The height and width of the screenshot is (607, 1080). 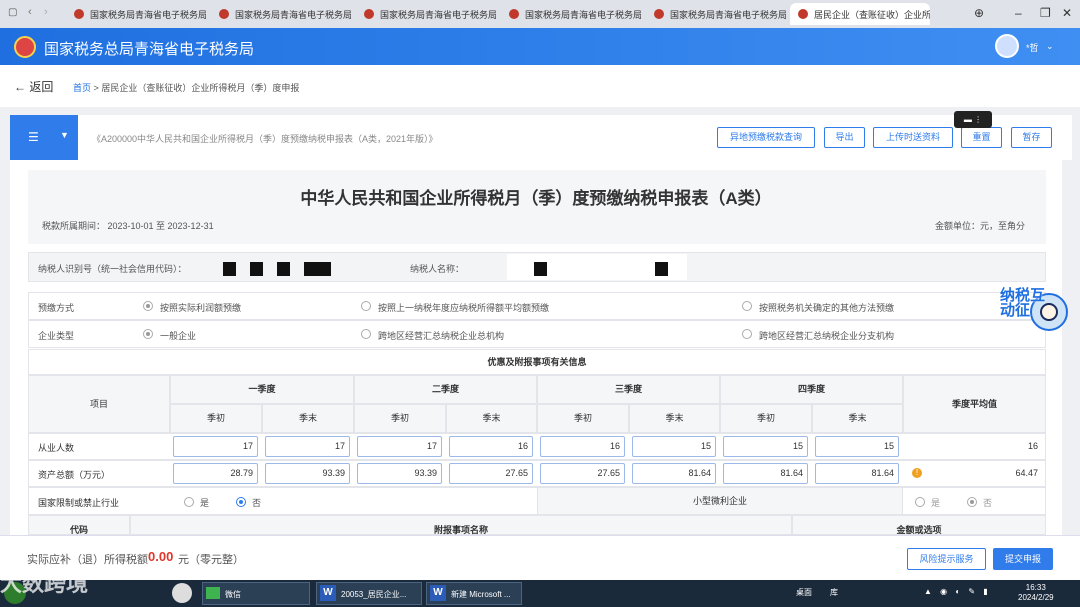 I want to click on radio-prior-year, so click(x=366, y=306).